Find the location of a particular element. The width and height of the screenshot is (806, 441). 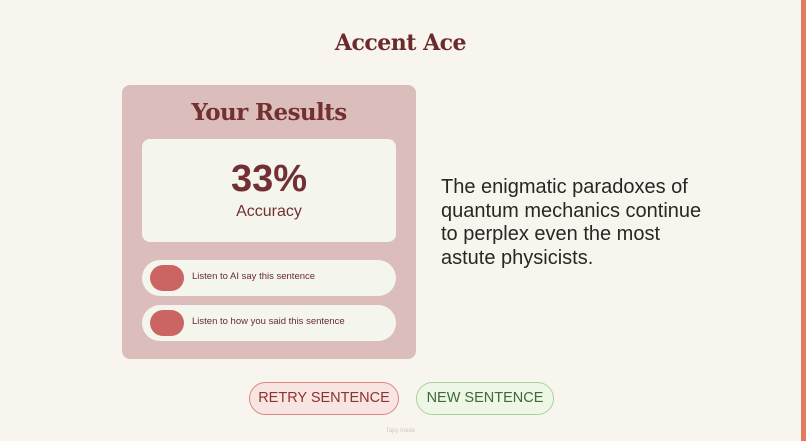

footer-note: Tapy made is located at coordinates (400, 431).